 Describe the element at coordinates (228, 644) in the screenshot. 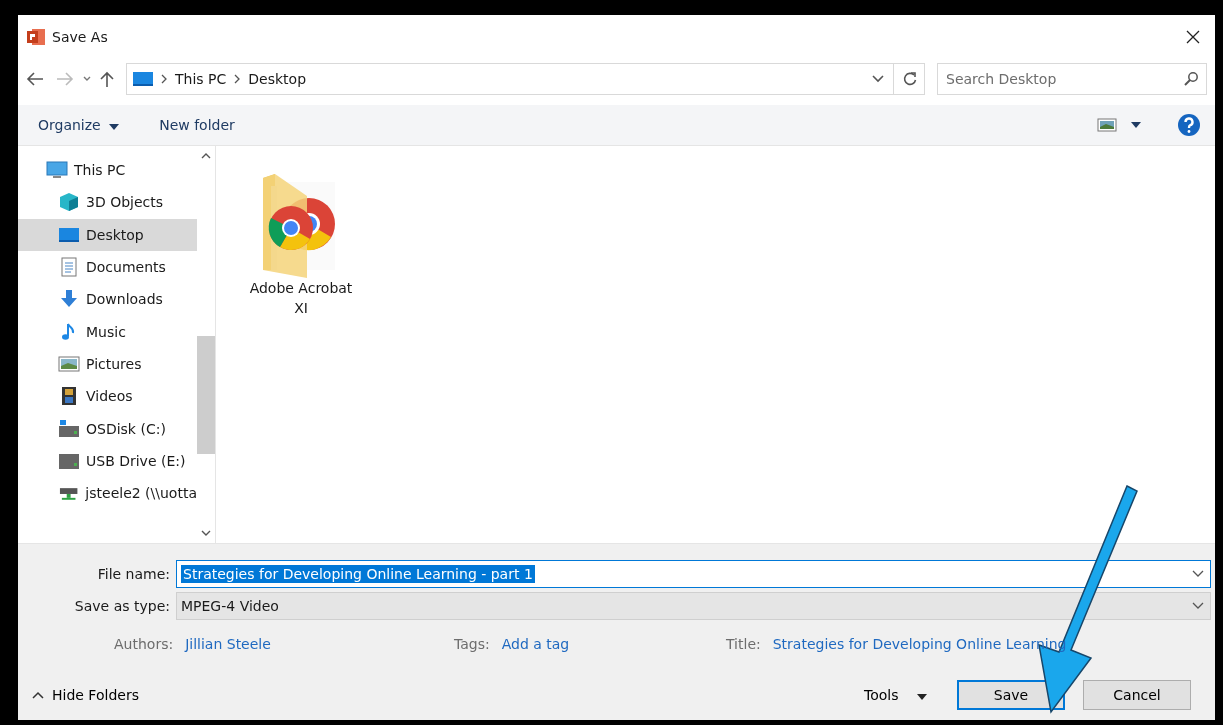

I see `metadata-link: Jillian Steele` at that location.